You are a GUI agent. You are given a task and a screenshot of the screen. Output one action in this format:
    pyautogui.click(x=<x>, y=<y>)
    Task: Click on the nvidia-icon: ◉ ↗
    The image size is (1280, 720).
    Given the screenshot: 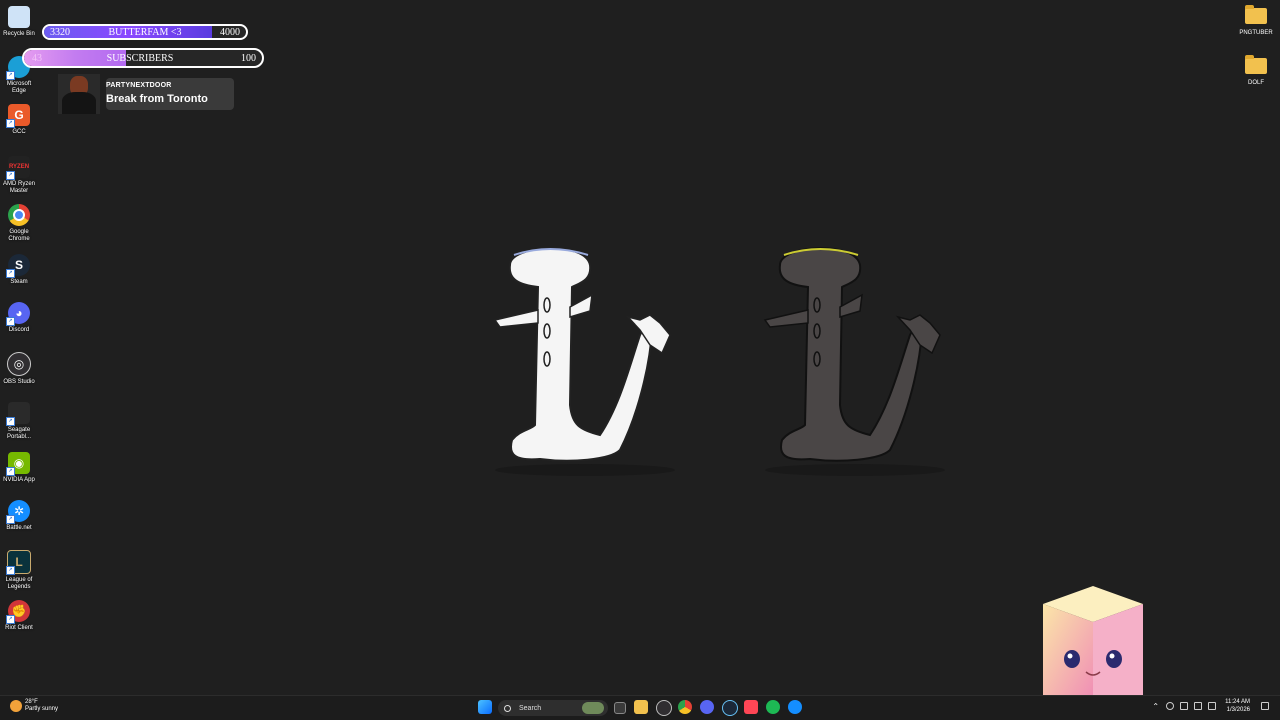 What is the action you would take?
    pyautogui.click(x=18, y=464)
    